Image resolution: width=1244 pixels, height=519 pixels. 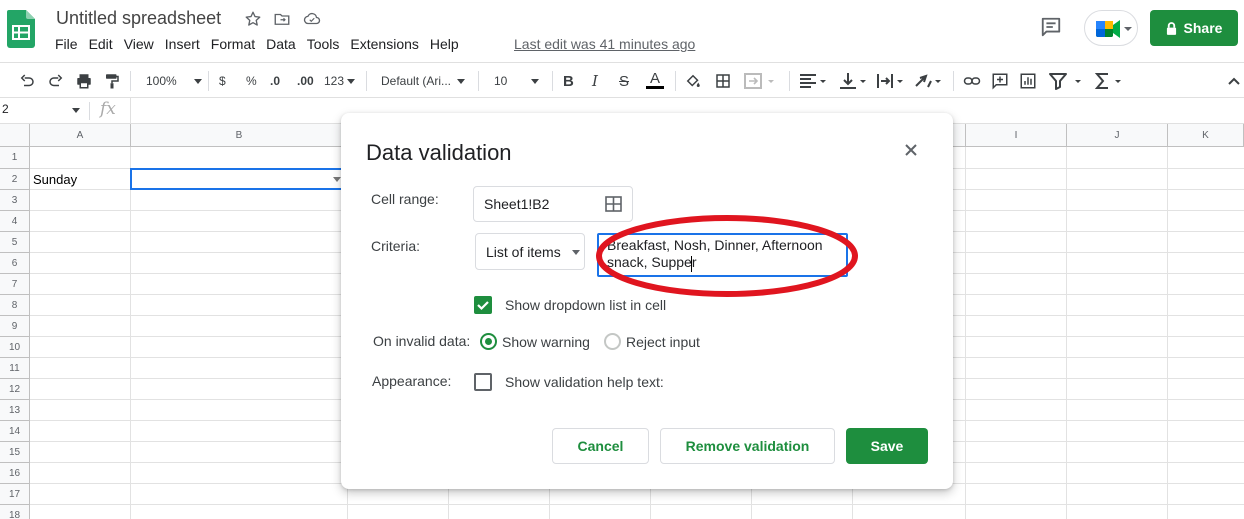 I want to click on menu-tools: Tools, so click(x=323, y=44).